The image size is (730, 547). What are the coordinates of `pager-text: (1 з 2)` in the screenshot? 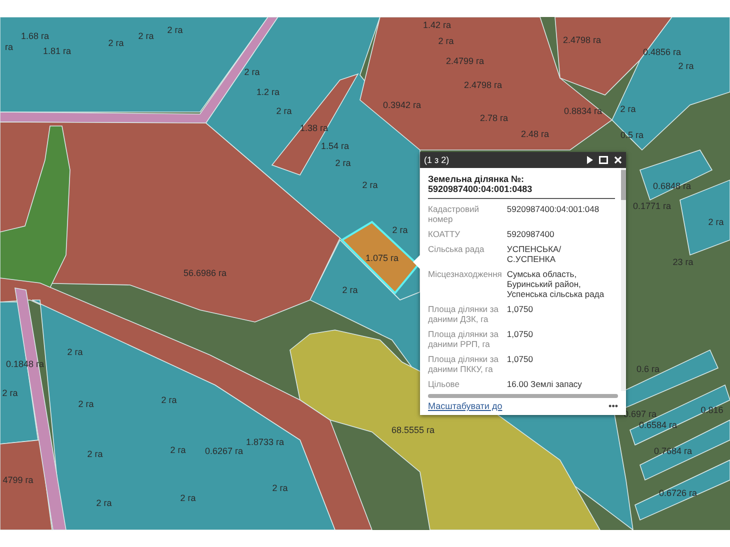 It's located at (437, 160).